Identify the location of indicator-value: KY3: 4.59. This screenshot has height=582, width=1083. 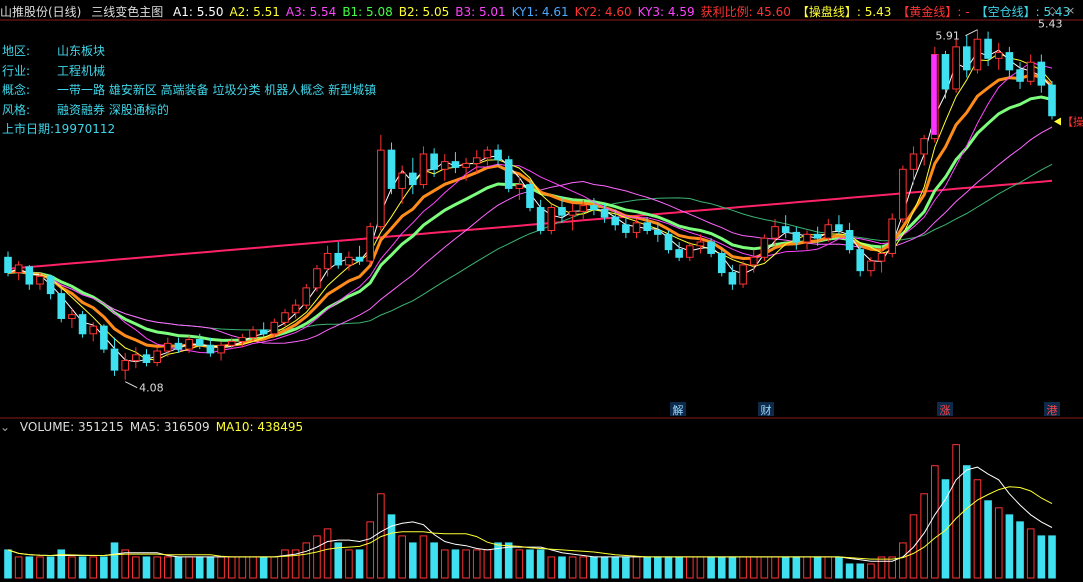
(666, 12).